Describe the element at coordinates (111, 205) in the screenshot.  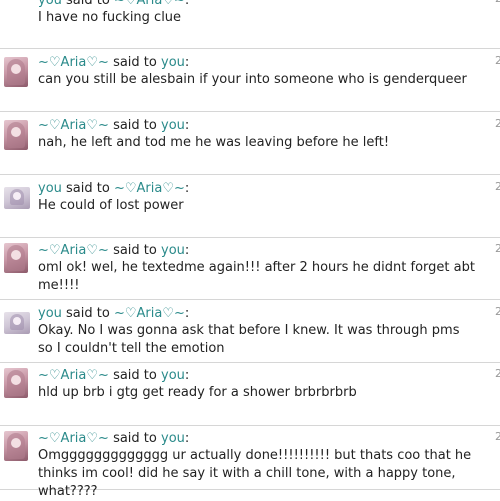
I see `message-text: He could of lost power` at that location.